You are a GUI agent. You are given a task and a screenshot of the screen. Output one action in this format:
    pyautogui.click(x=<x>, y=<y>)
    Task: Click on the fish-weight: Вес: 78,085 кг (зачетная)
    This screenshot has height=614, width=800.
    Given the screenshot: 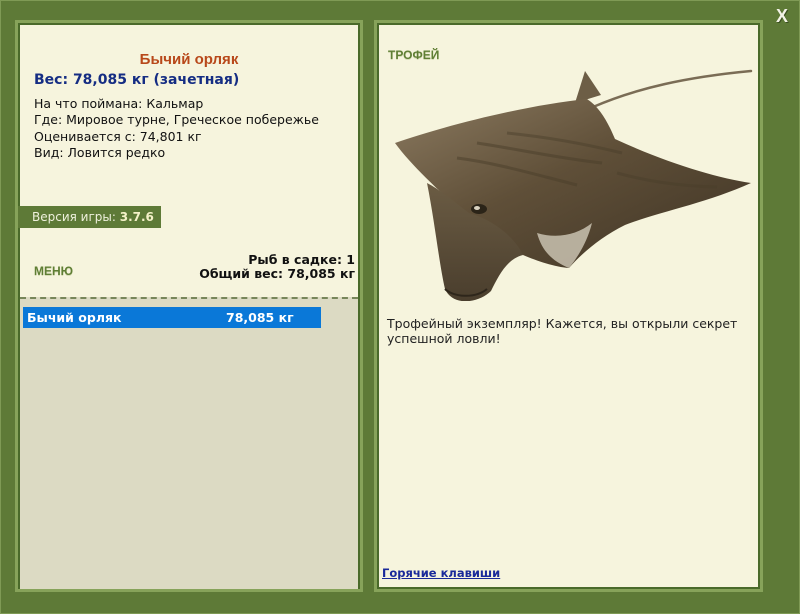 What is the action you would take?
    pyautogui.click(x=137, y=80)
    